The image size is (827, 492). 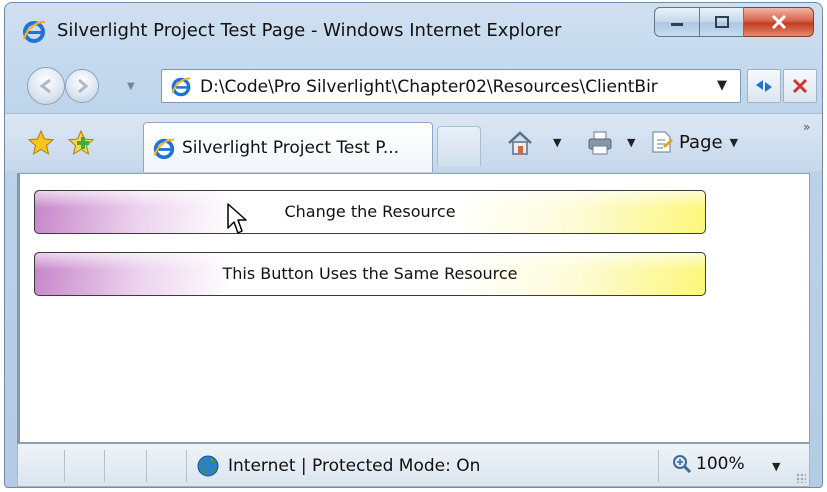 I want to click on back-button, so click(x=46, y=86).